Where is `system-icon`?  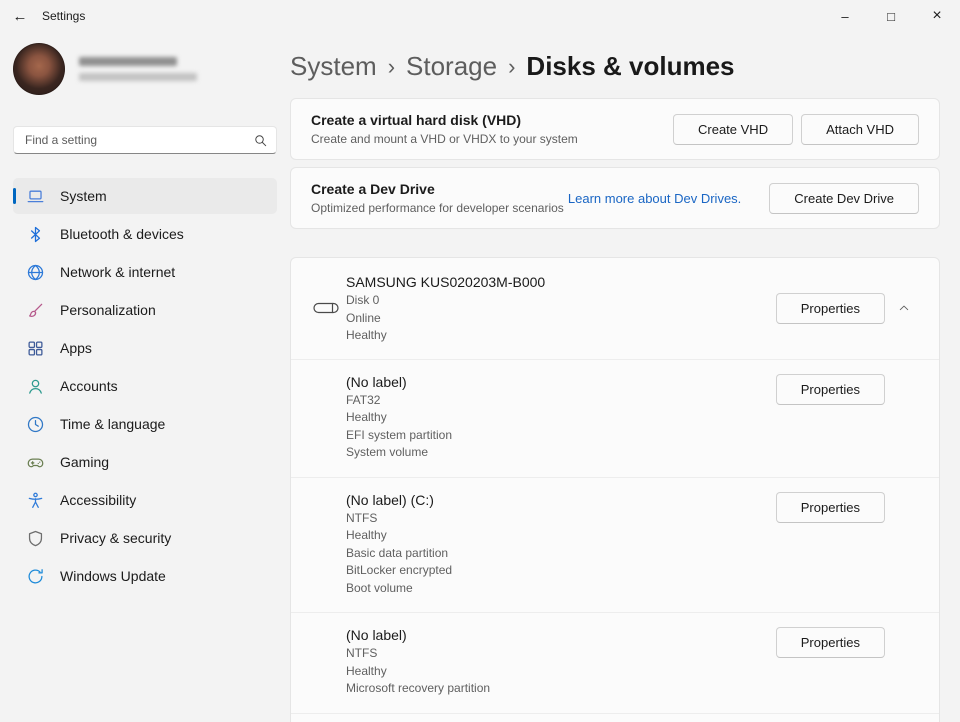 system-icon is located at coordinates (35, 196).